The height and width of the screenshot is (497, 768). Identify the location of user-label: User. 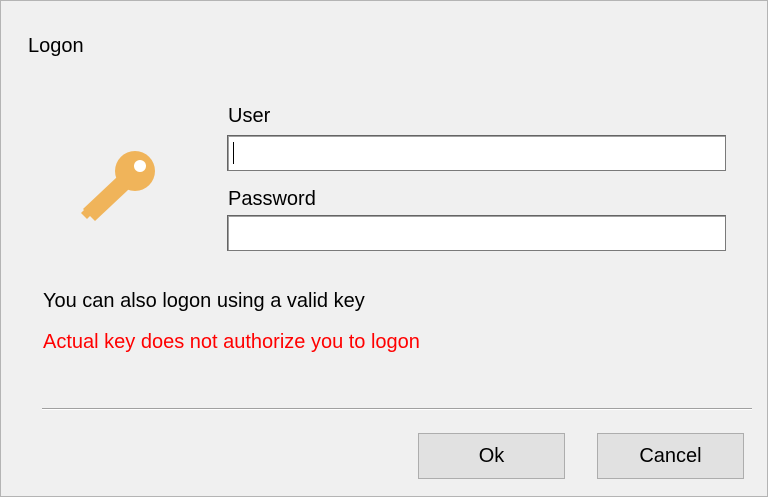
(249, 116).